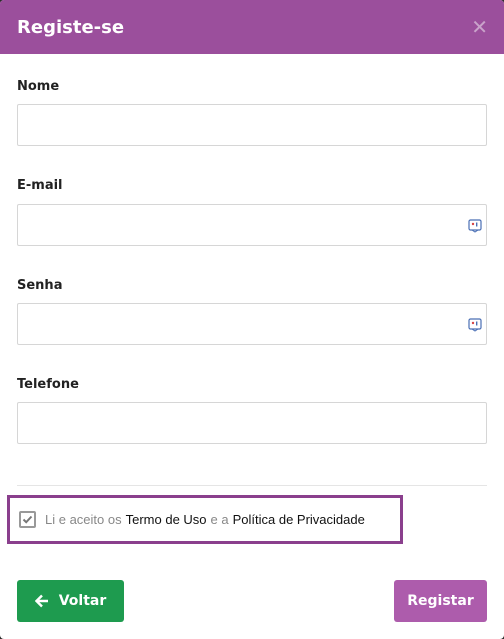  I want to click on name-input, so click(252, 125).